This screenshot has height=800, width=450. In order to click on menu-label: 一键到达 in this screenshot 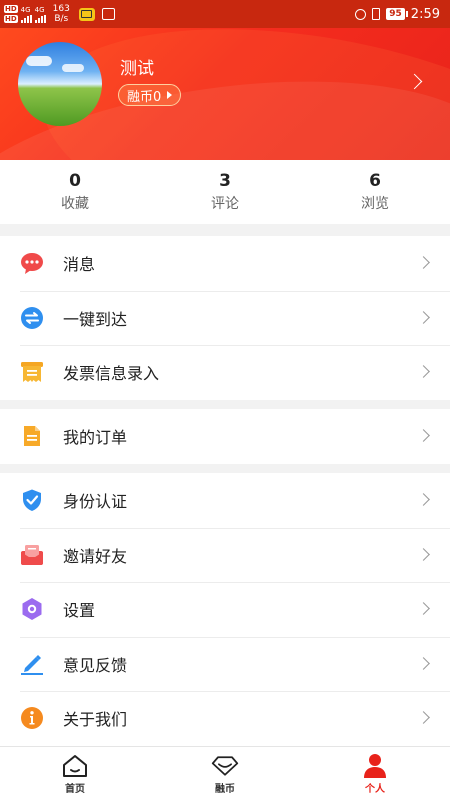, I will do `click(95, 319)`.